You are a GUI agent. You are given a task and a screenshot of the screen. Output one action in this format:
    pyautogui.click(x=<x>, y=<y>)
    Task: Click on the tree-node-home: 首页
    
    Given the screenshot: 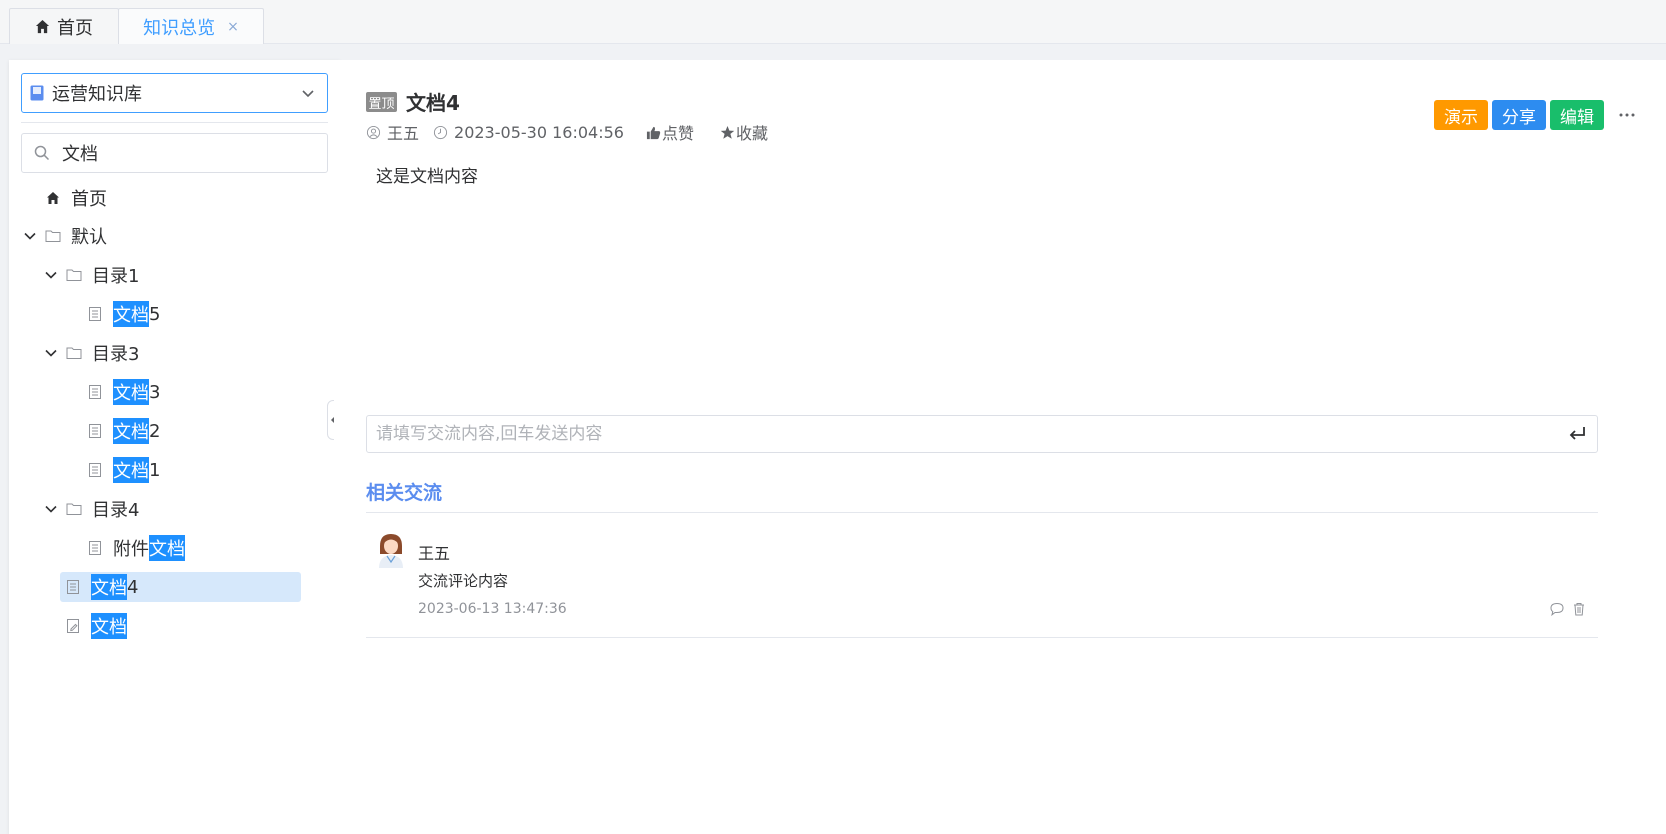 What is the action you would take?
    pyautogui.click(x=76, y=198)
    